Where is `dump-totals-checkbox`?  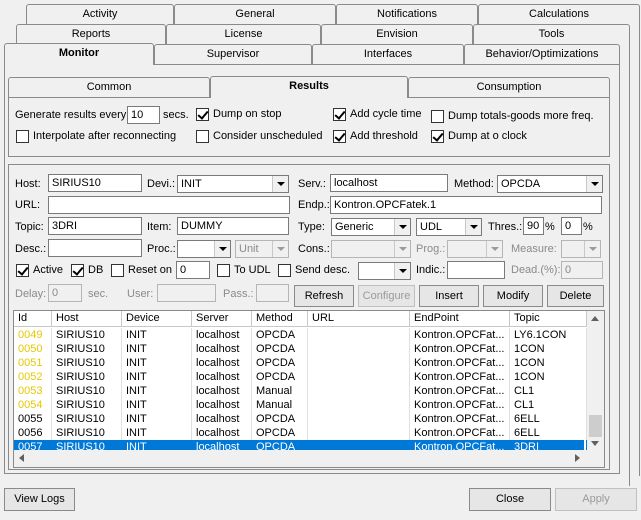
dump-totals-checkbox is located at coordinates (437, 116).